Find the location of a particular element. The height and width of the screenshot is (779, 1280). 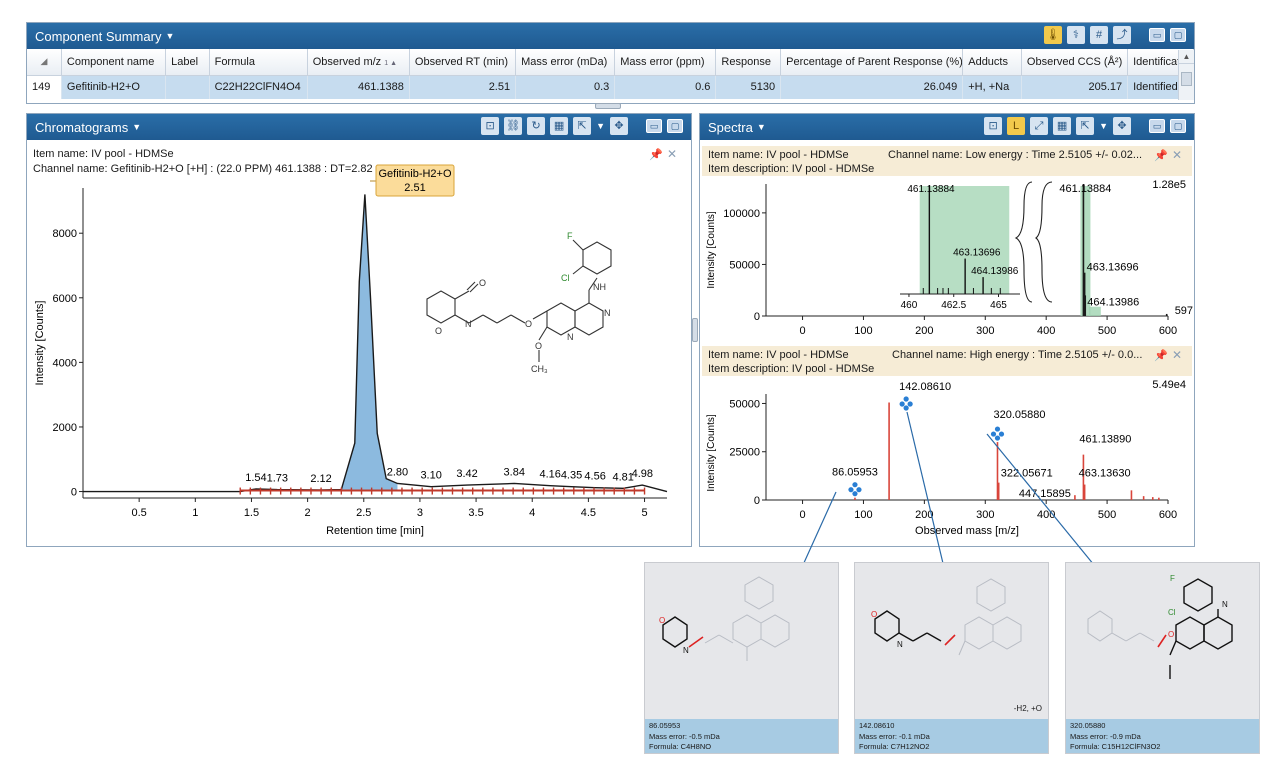

label-peaks-icon: L is located at coordinates (1016, 126).